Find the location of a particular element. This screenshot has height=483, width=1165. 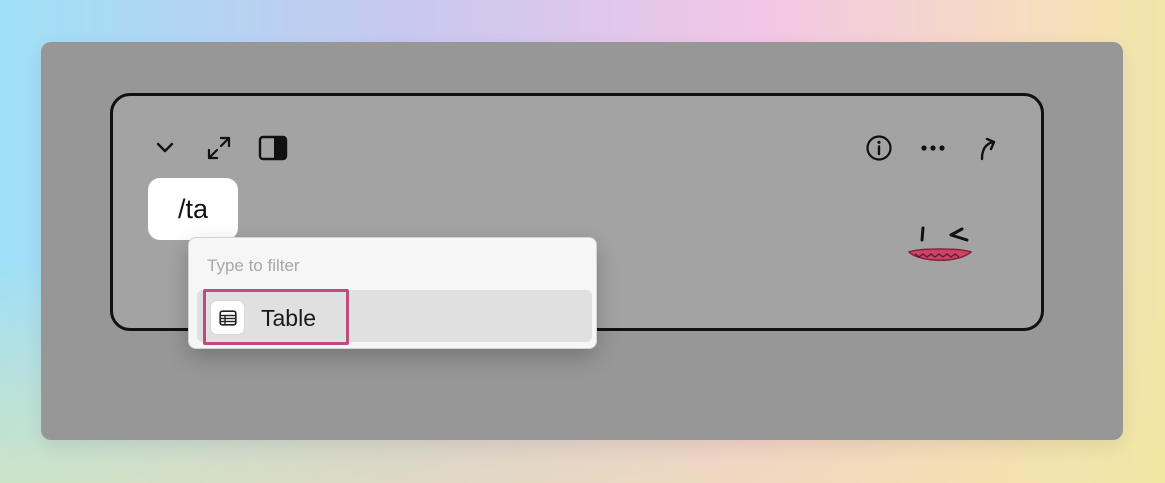

share-arrow-icon is located at coordinates (987, 148).